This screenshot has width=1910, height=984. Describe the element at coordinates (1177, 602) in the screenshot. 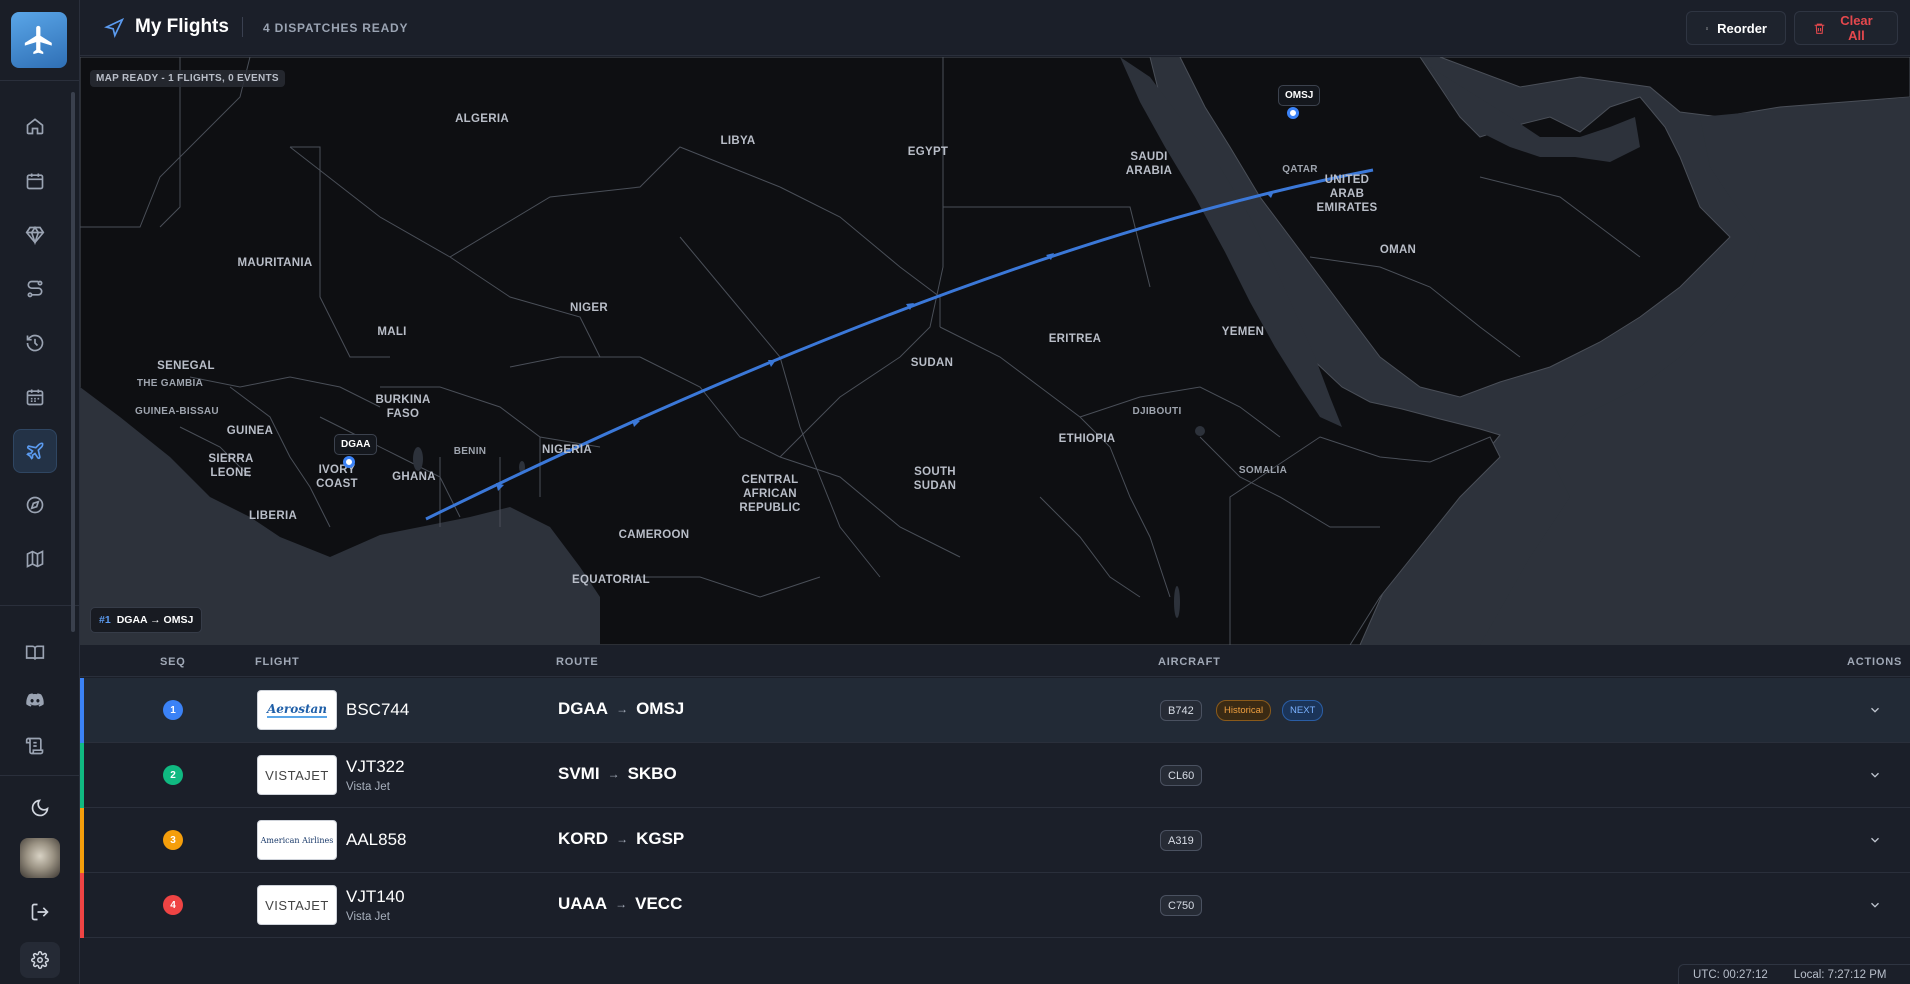

I see `lake-turkana` at that location.